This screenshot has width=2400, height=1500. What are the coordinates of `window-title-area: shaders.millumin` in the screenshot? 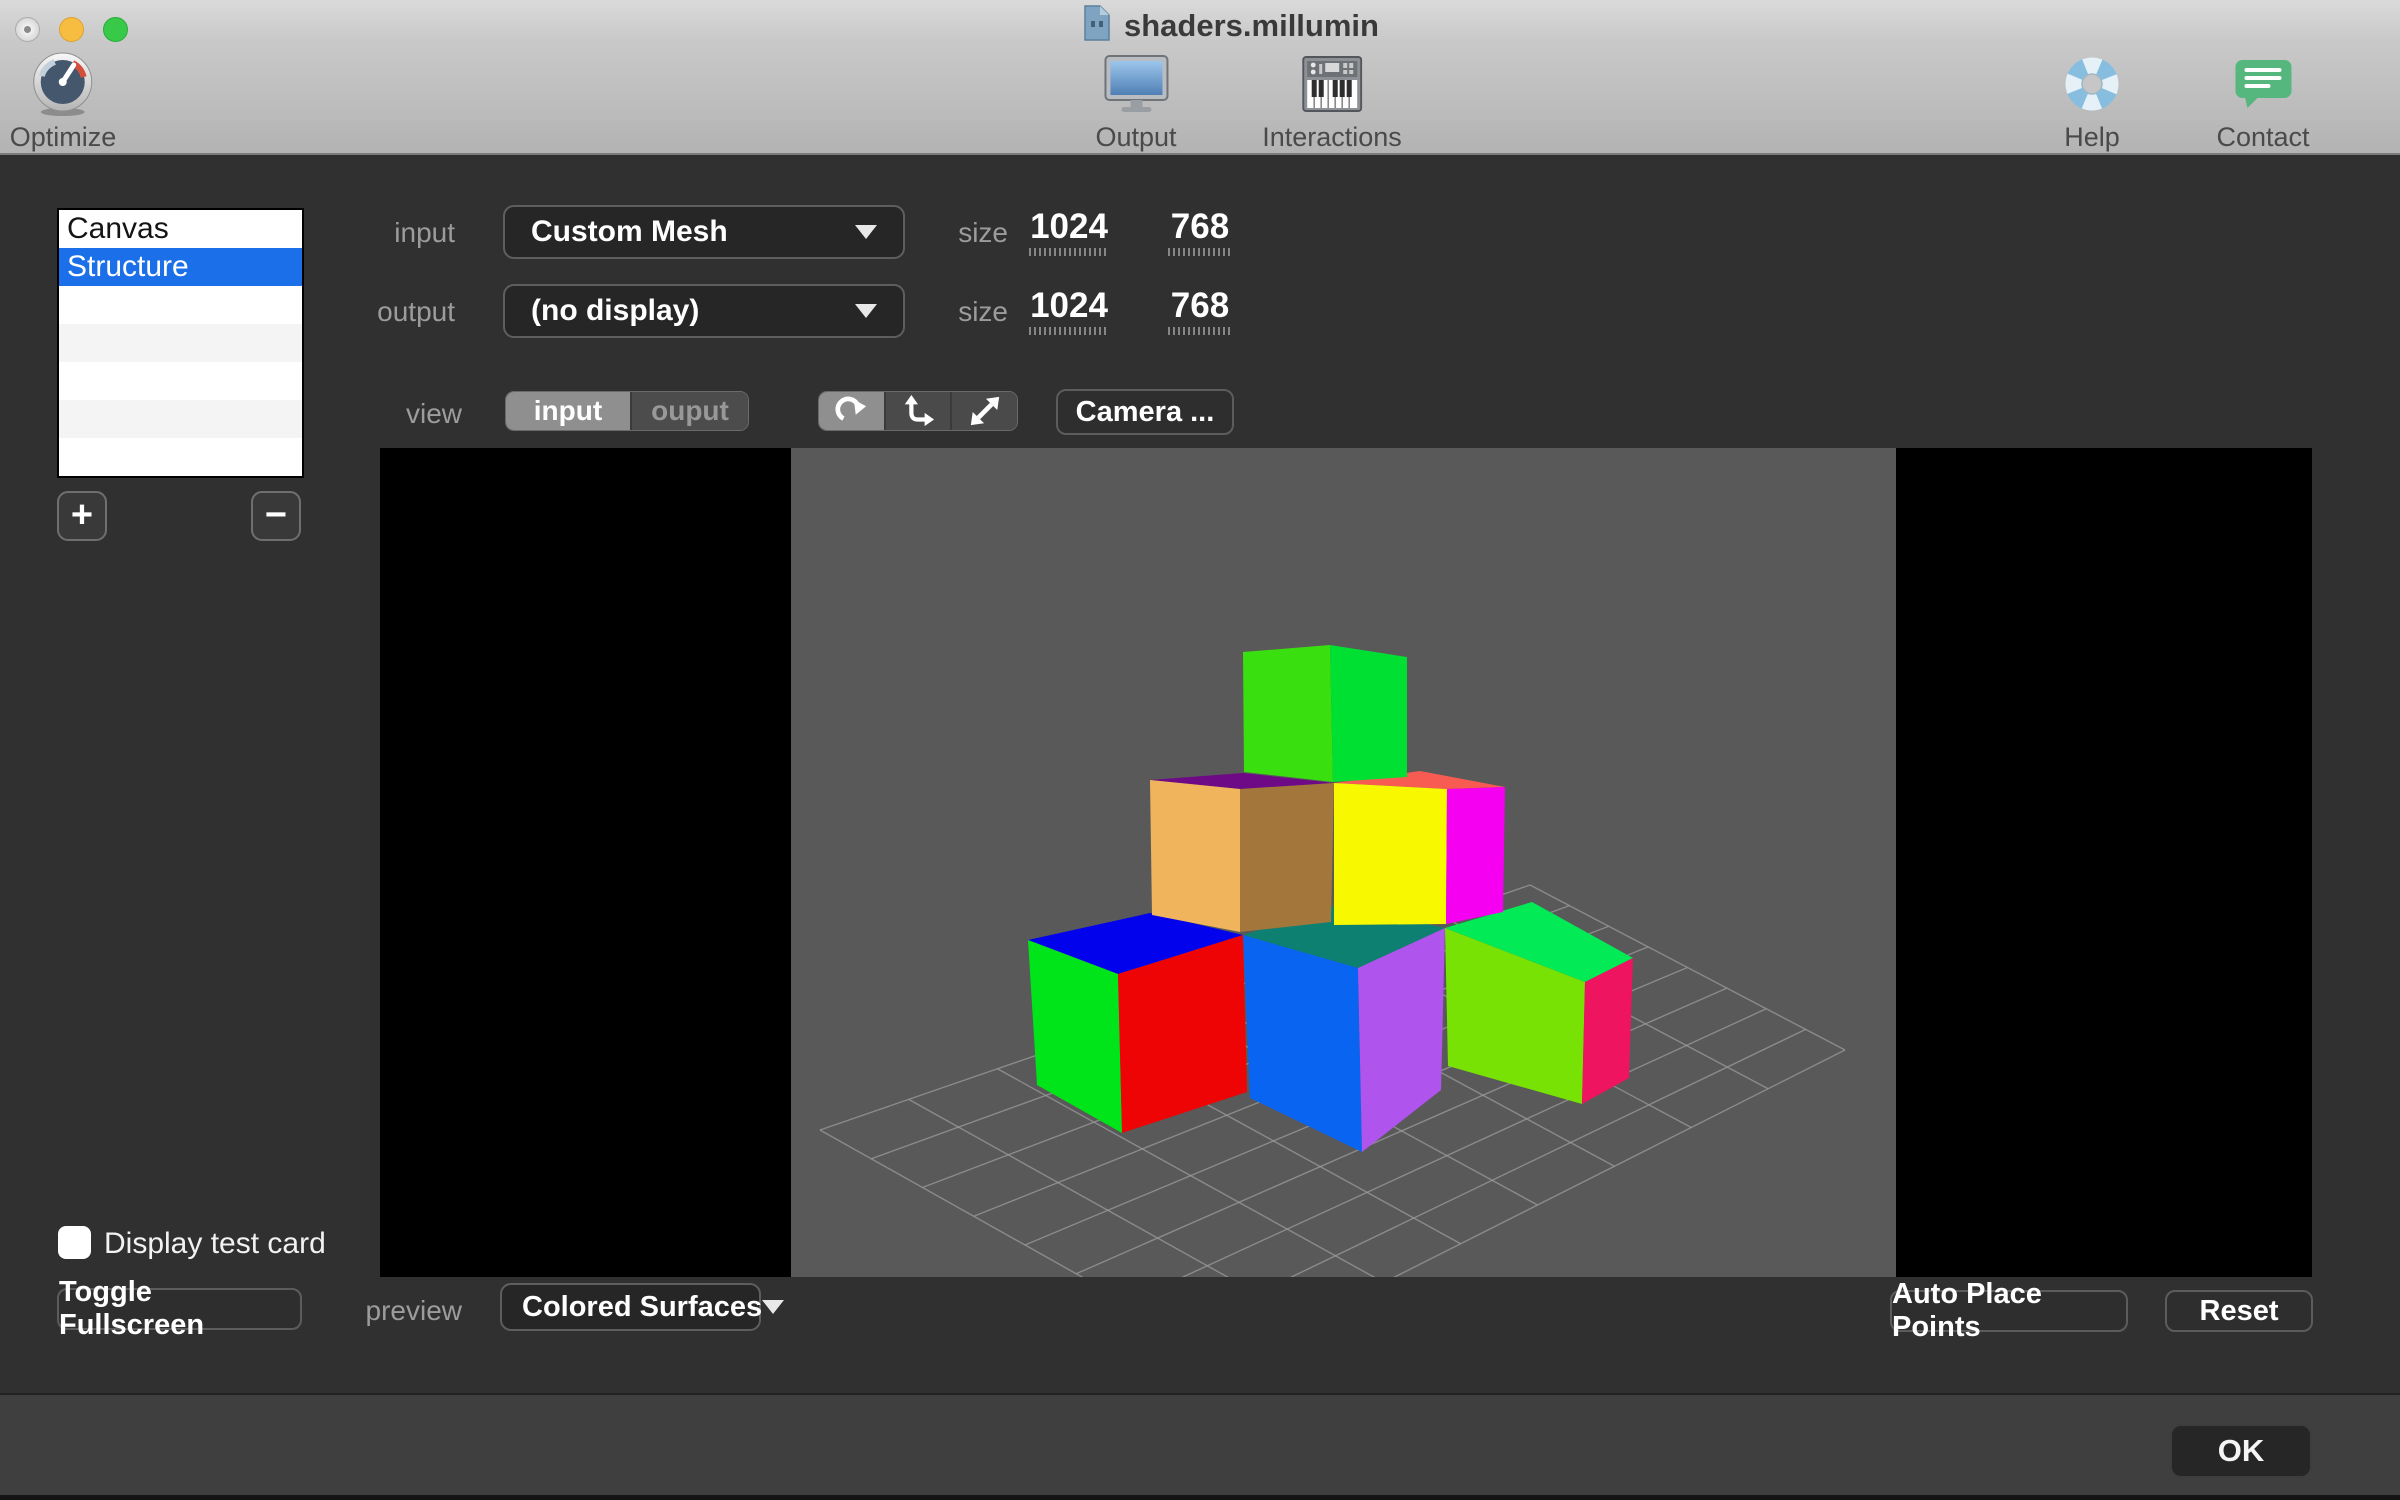 It's located at (1231, 25).